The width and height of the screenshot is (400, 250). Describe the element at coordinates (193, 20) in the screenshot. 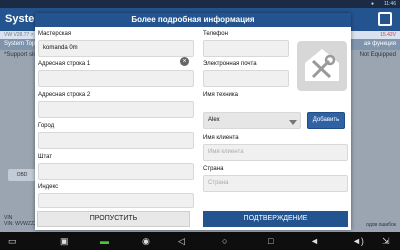

I see `dialog-title: Более подробная информация` at that location.